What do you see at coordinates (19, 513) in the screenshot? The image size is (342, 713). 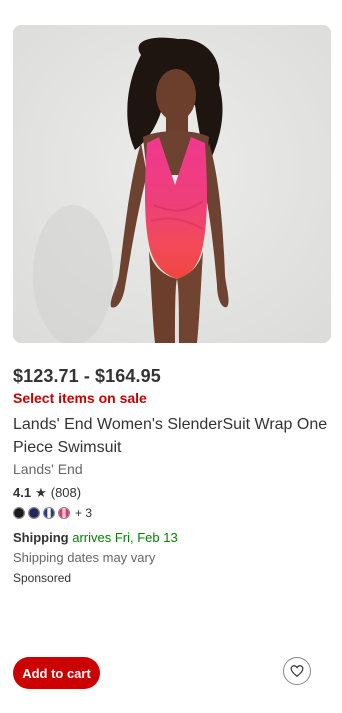 I see `swatch-black` at bounding box center [19, 513].